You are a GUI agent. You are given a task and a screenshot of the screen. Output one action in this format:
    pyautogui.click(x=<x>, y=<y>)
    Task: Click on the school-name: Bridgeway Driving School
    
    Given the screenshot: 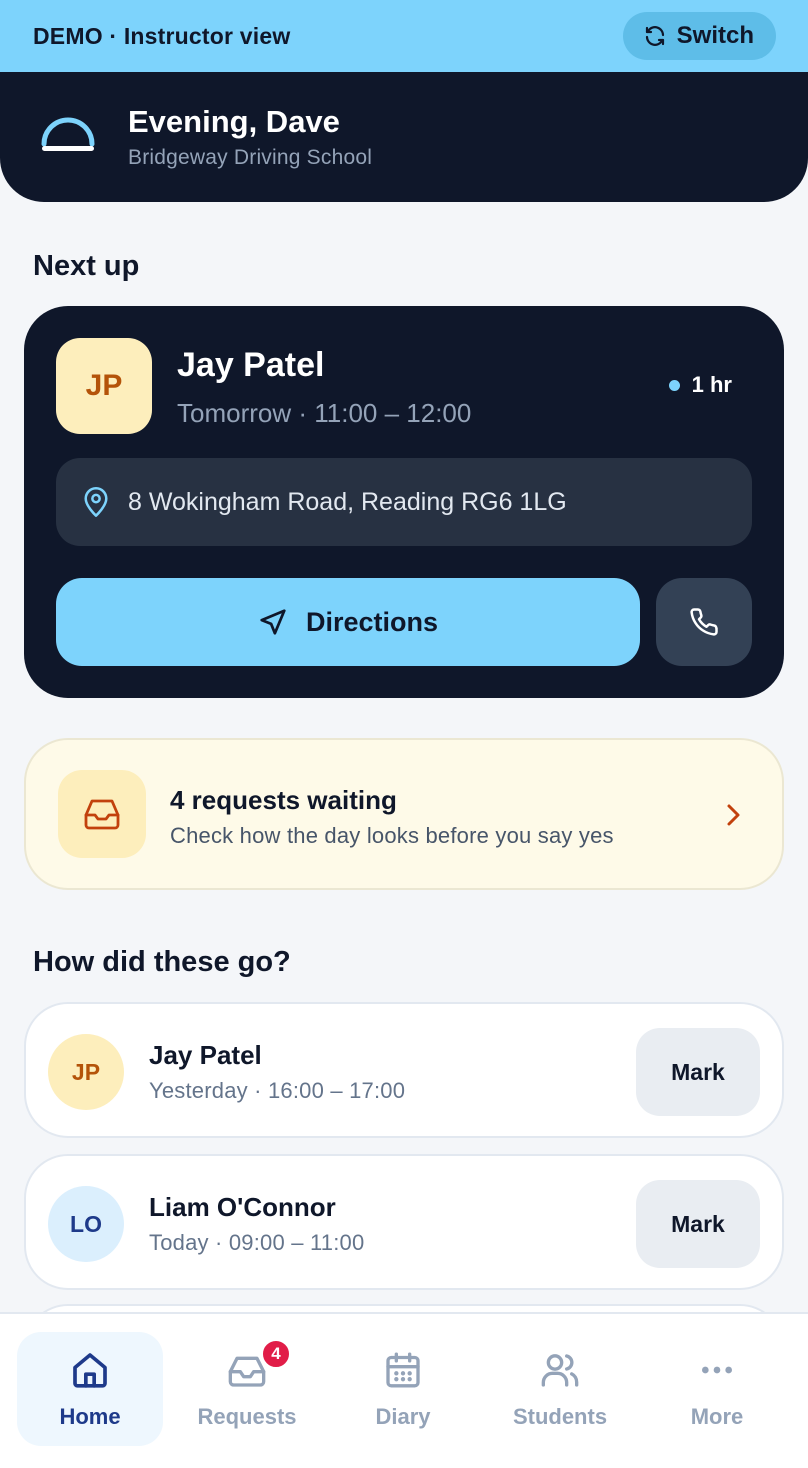 What is the action you would take?
    pyautogui.click(x=250, y=157)
    